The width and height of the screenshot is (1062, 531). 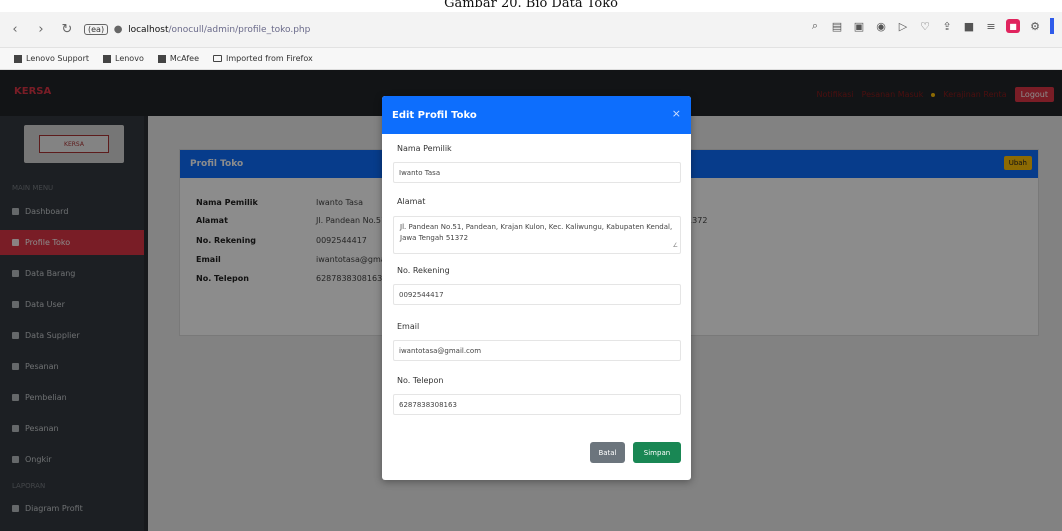 I want to click on close-icon: ×, so click(x=676, y=113).